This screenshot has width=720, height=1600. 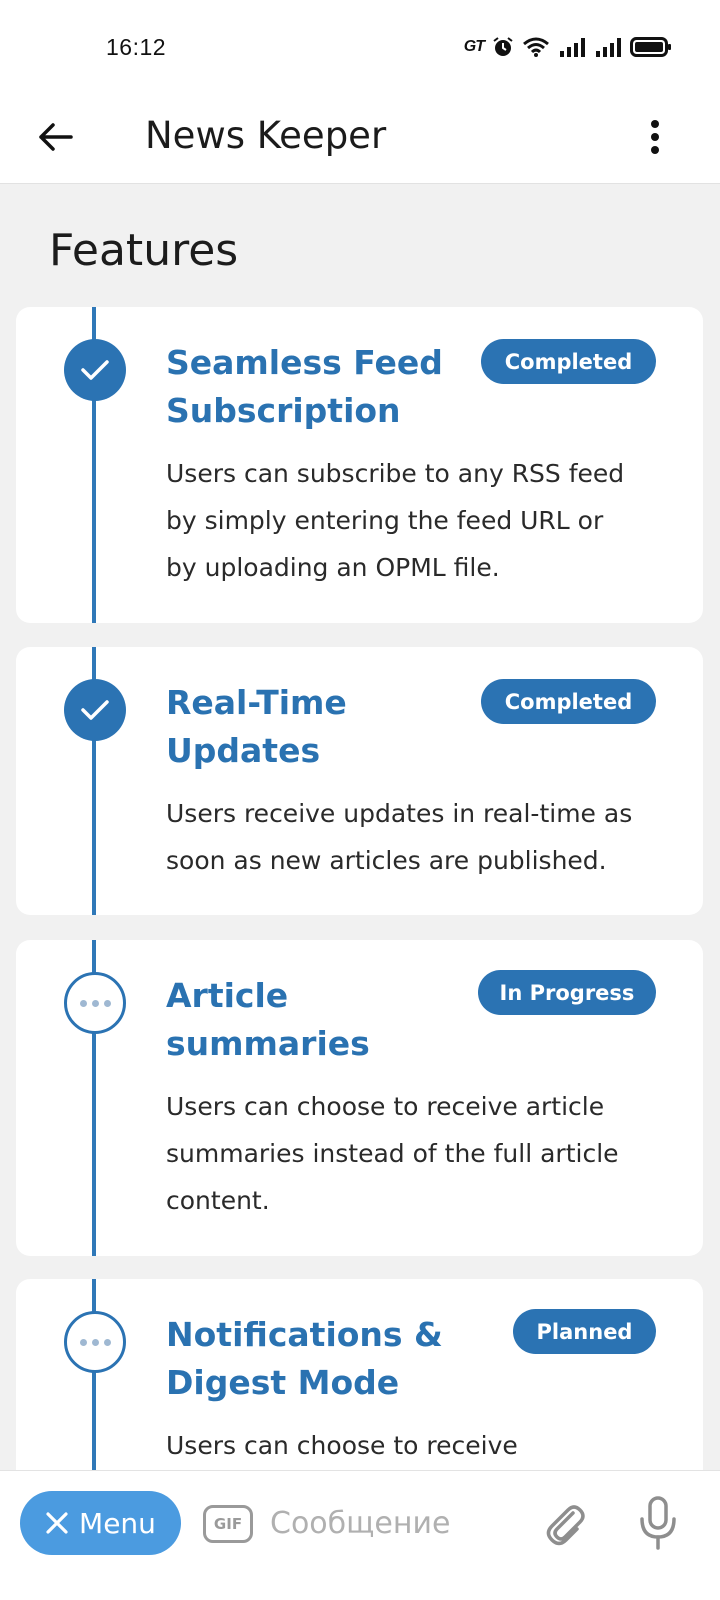 I want to click on in-progress-marker, so click(x=95, y=1003).